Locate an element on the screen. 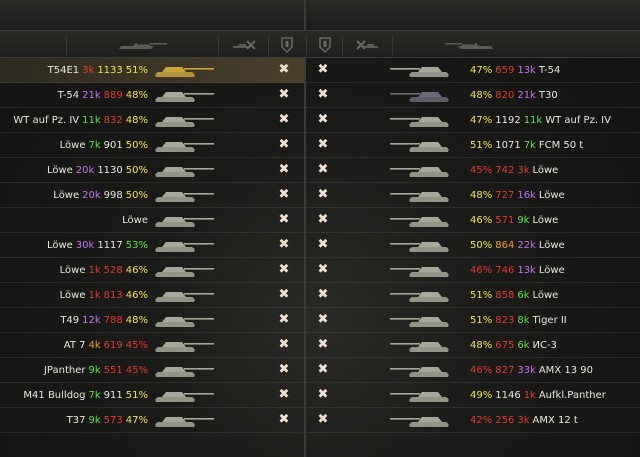 The image size is (640, 457). left-team-row: T-54 21k 889 48% ✖ is located at coordinates (152, 95).